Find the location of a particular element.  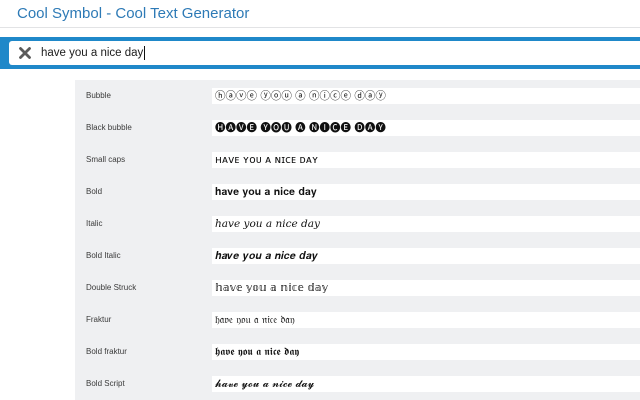

styled-text-bubble: ⓗⓐⓥⓔ ⓨⓞⓤ ⓐ ⓝⓘⓒⓔ ⓓⓐⓨ is located at coordinates (426, 96).